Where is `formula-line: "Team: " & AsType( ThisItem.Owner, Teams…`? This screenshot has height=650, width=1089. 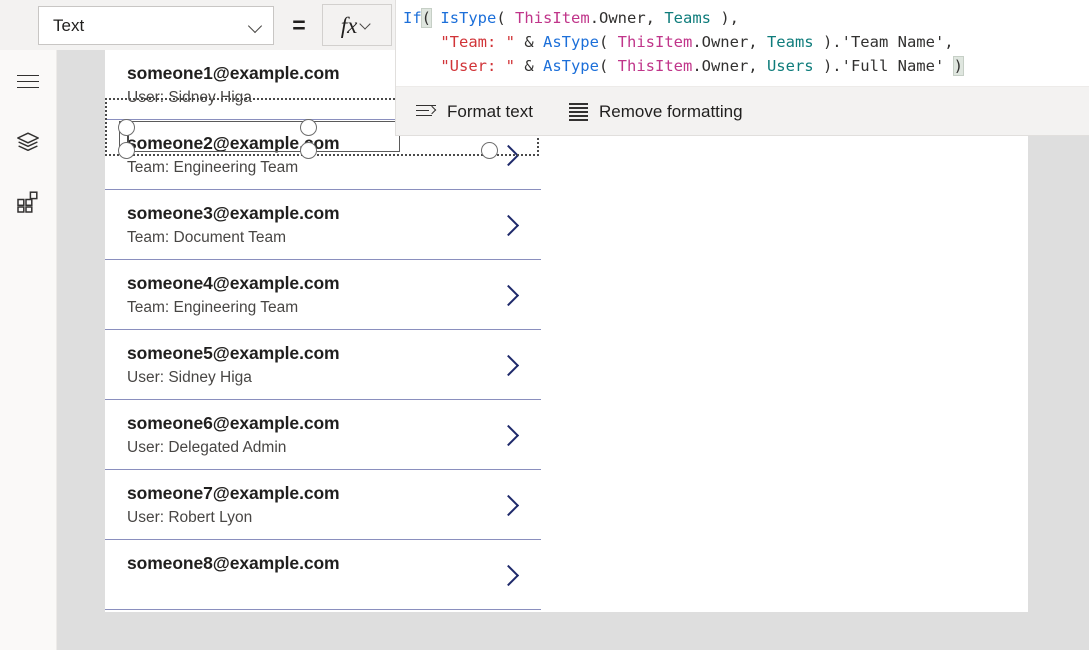
formula-line: "Team: " & AsType( ThisItem.Owner, Teams… is located at coordinates (742, 42).